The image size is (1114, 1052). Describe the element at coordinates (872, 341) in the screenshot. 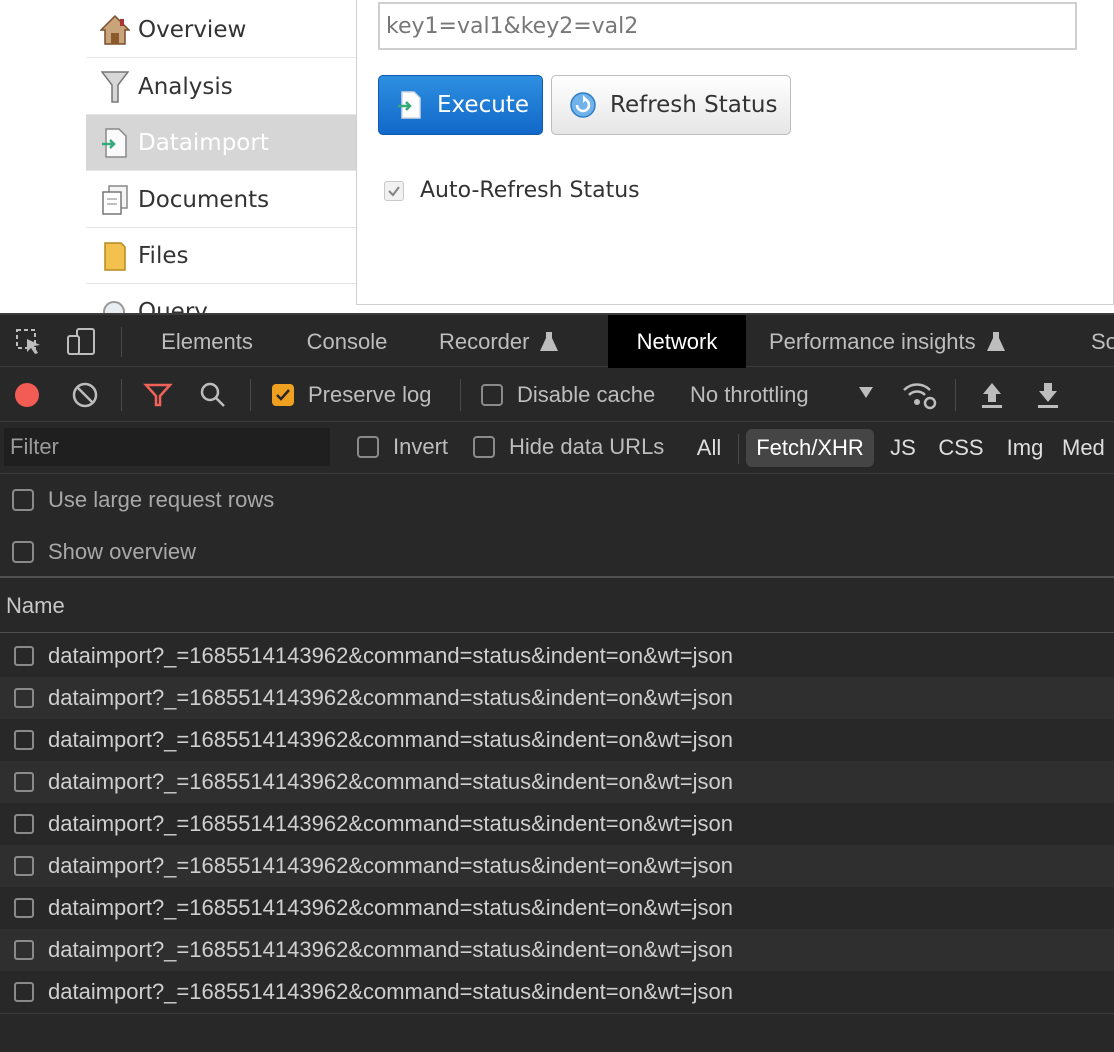

I see `tab-label: Performance insights` at that location.